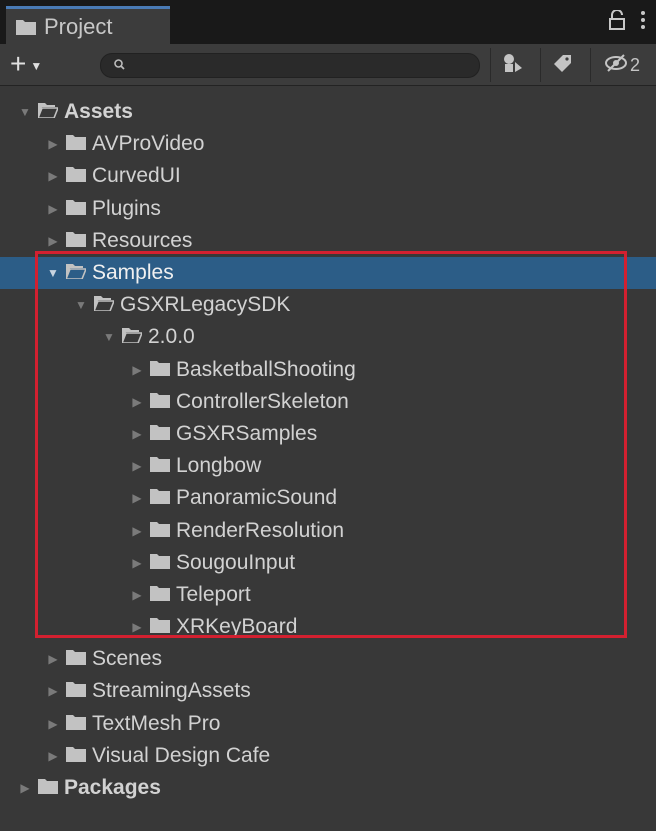  What do you see at coordinates (181, 755) in the screenshot?
I see `tree-row-label: Visual Design Cafe` at bounding box center [181, 755].